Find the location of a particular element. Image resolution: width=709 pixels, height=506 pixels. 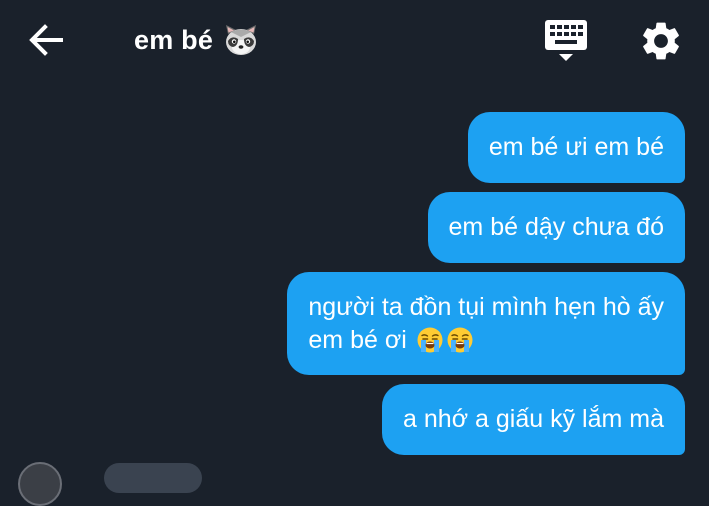

message-text: a nhớ a giấu kỹ lắm mà is located at coordinates (533, 419).